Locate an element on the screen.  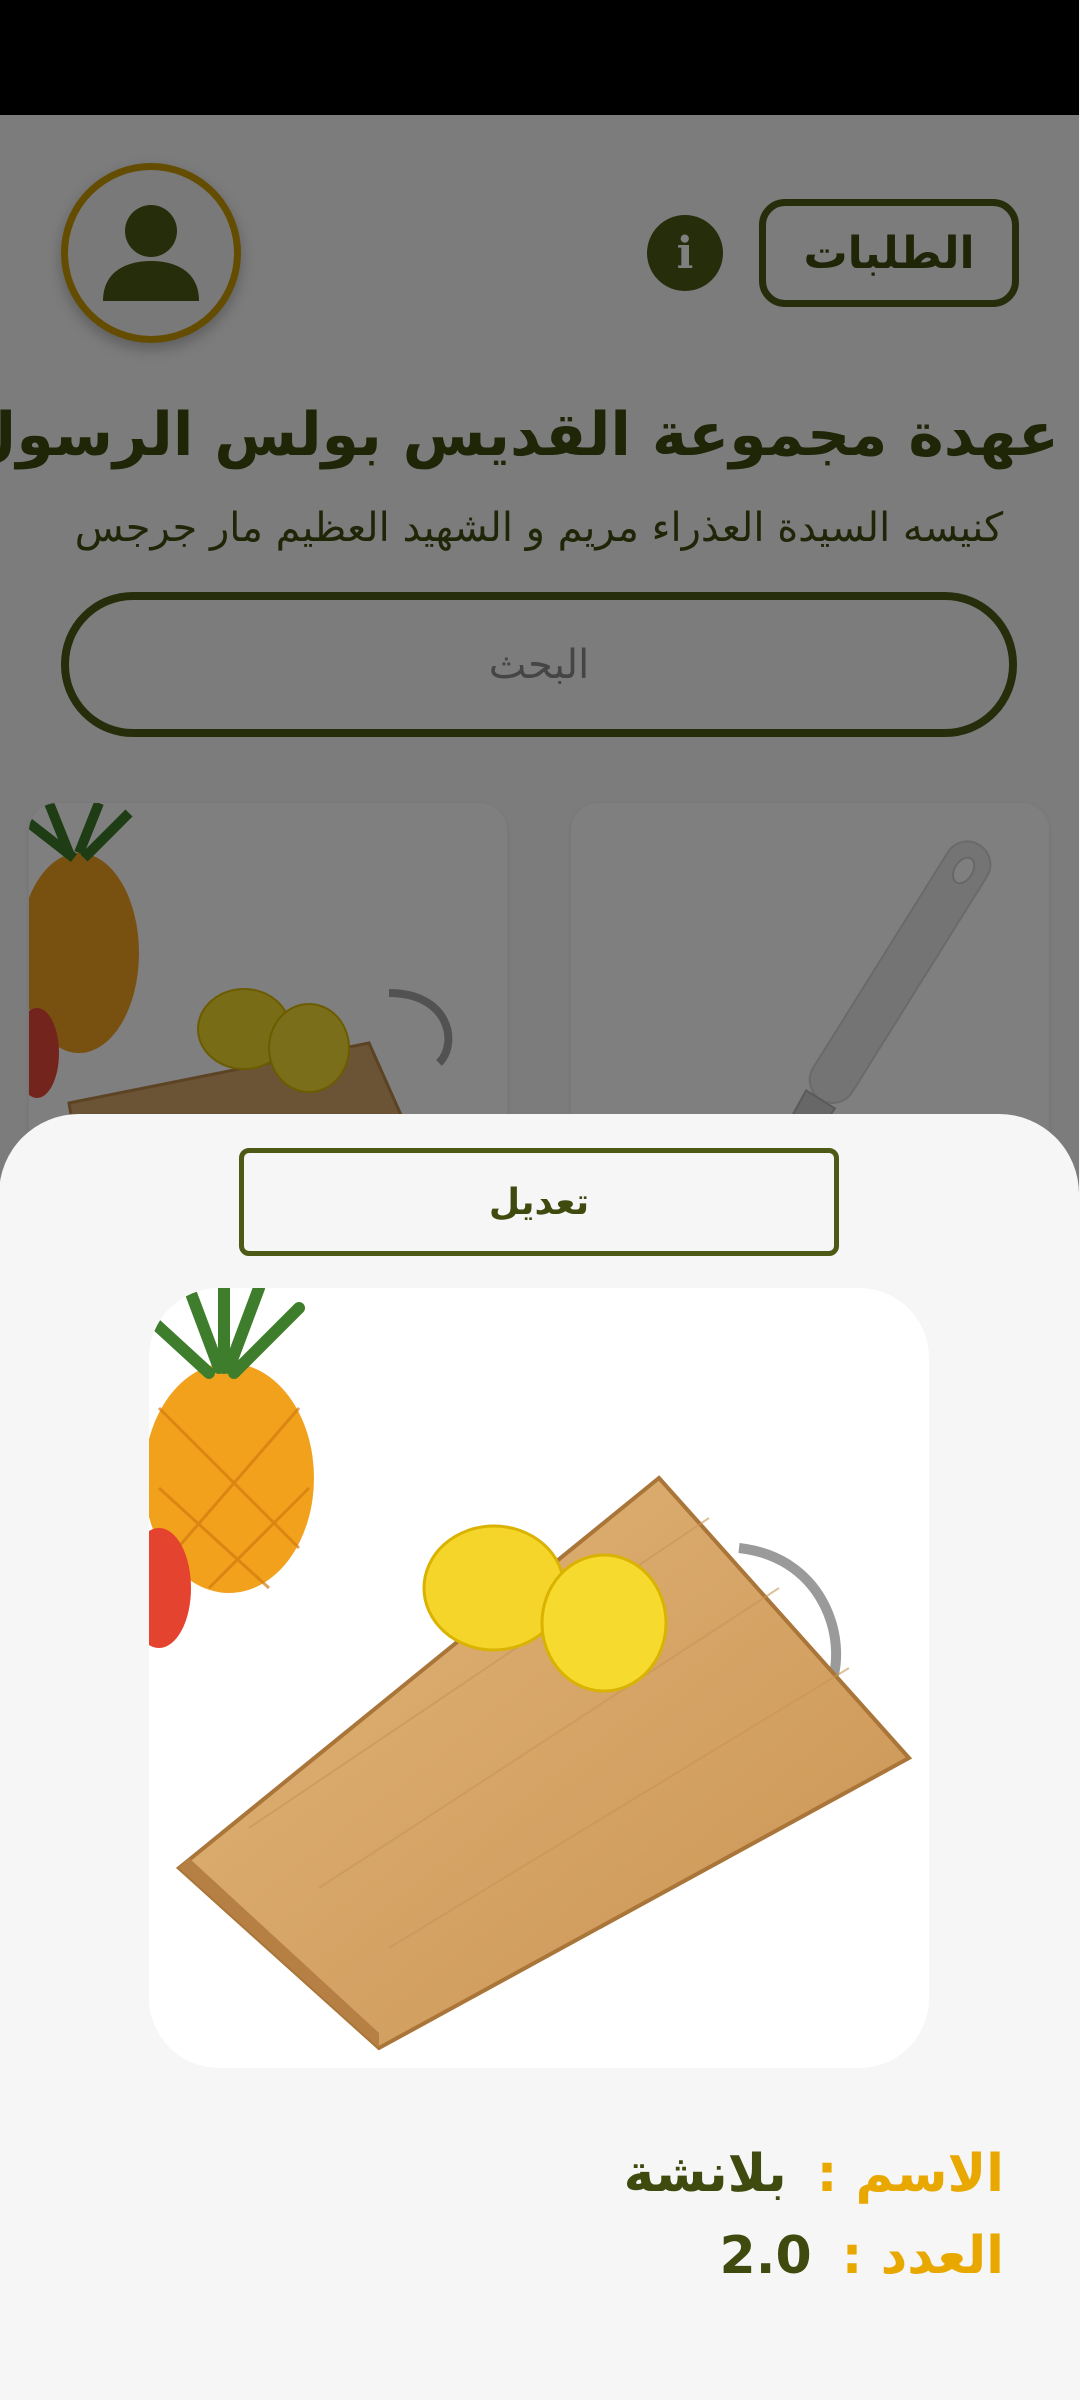
status-bar is located at coordinates (540, 57).